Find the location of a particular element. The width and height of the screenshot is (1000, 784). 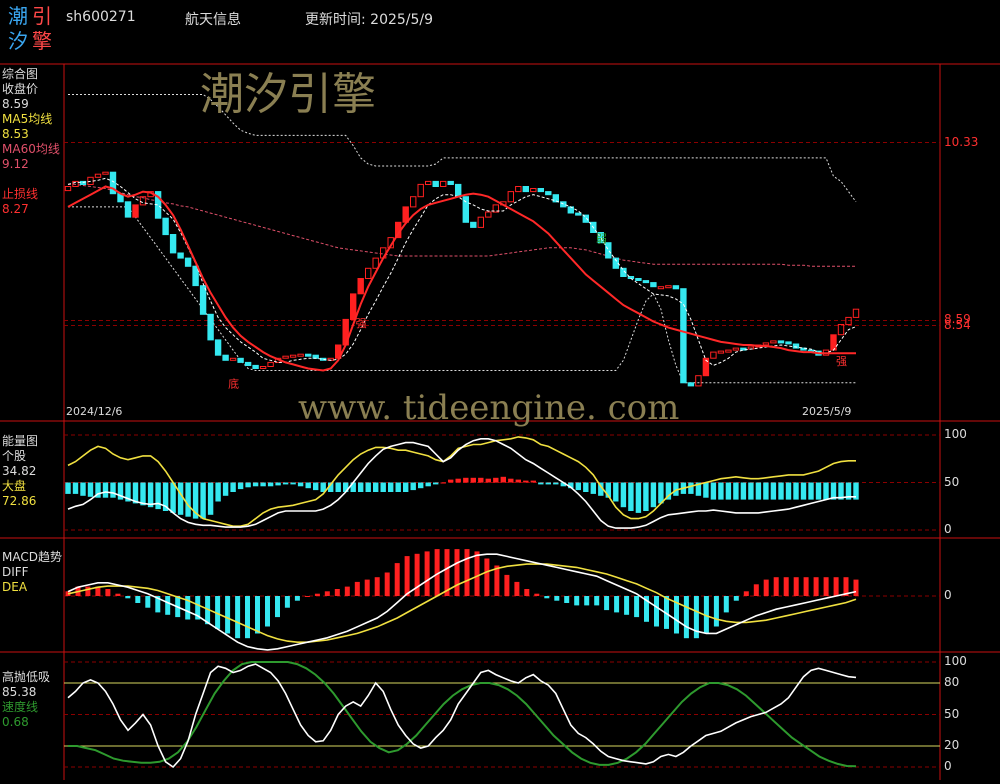

main-legend-label: MA60均线 is located at coordinates (31, 149).